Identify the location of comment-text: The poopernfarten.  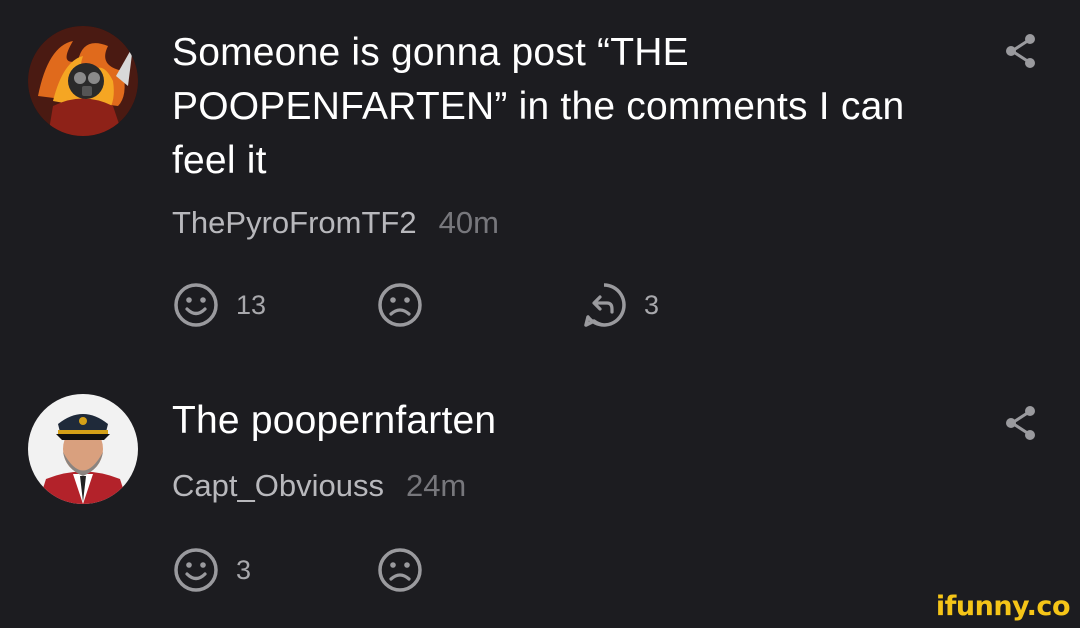
(334, 420).